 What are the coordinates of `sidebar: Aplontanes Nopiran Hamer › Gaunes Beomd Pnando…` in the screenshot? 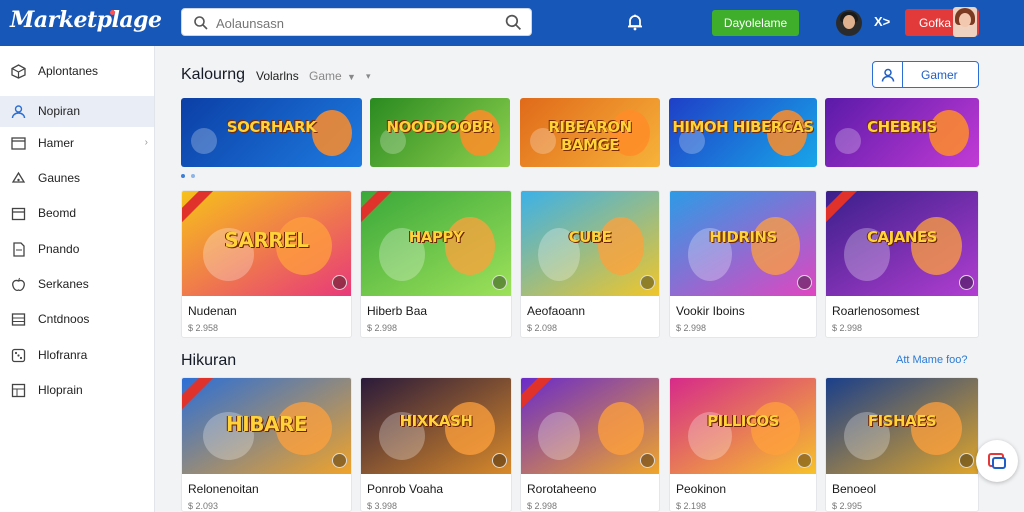 It's located at (77, 279).